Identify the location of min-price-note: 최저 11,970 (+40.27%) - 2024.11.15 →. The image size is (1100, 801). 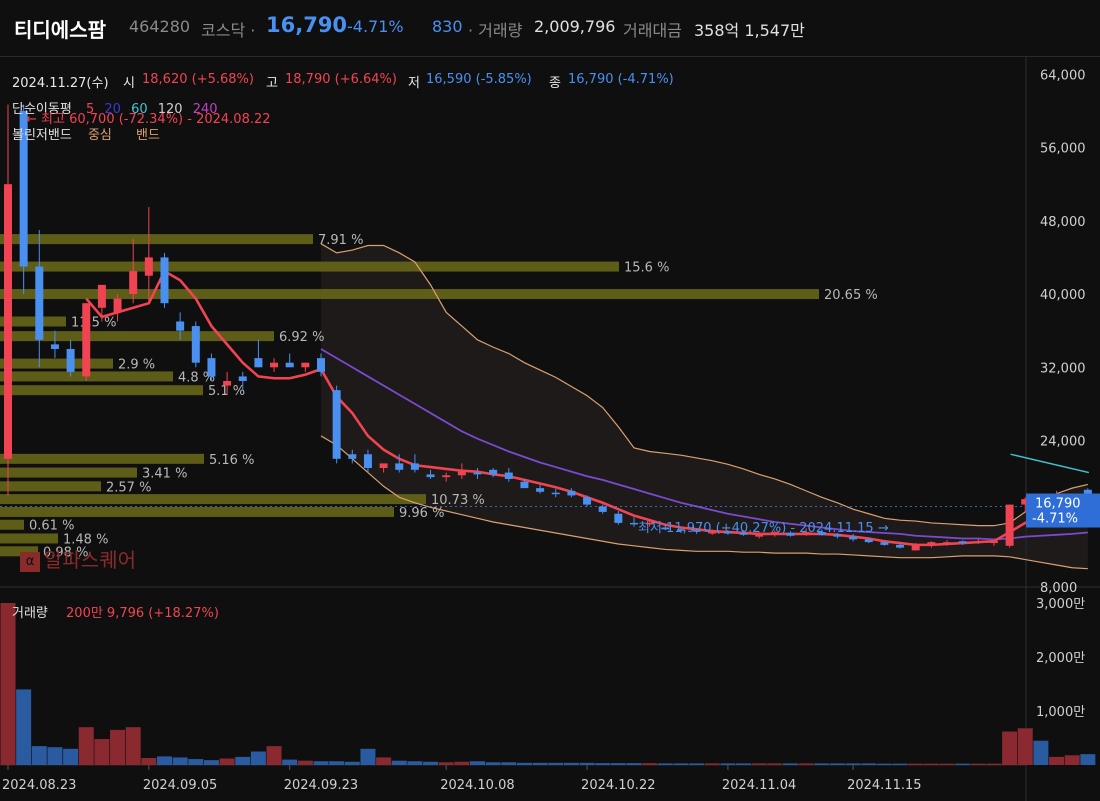
(763, 526).